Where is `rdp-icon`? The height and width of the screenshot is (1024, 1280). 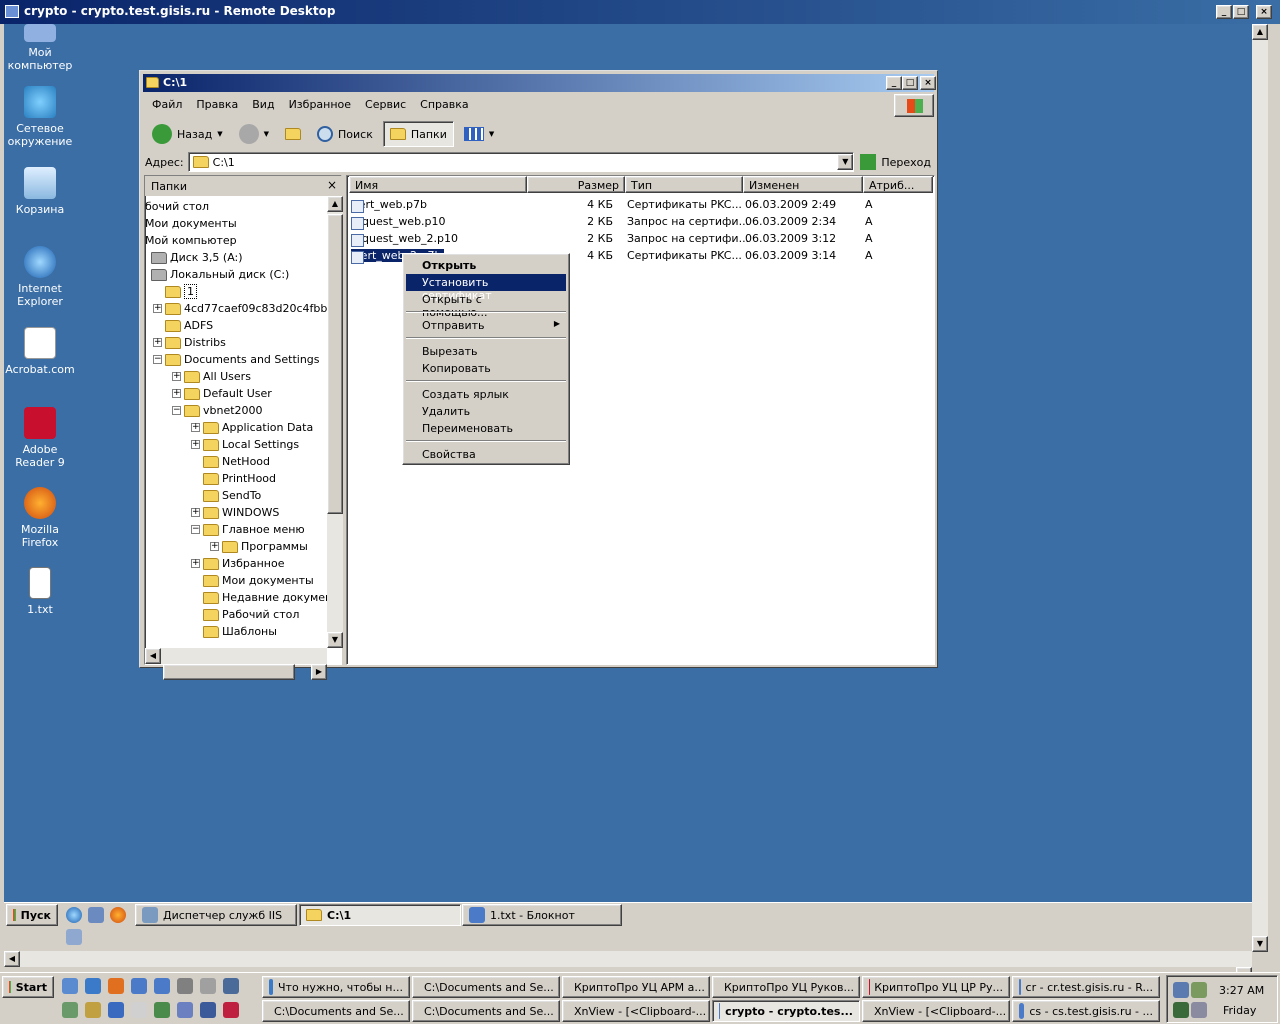
rdp-icon is located at coordinates (231, 986).